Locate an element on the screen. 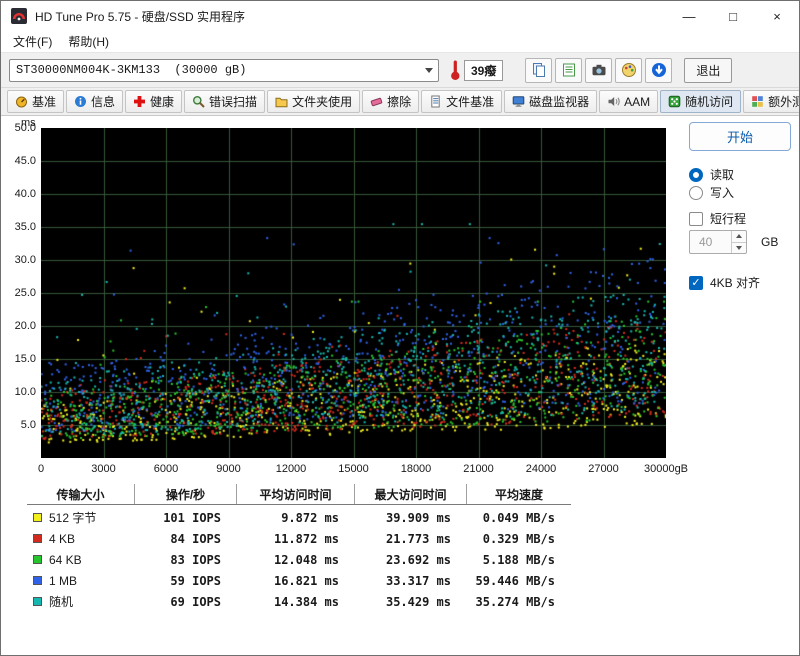 The image size is (800, 656). x-axis-tick: 15000 is located at coordinates (353, 469).